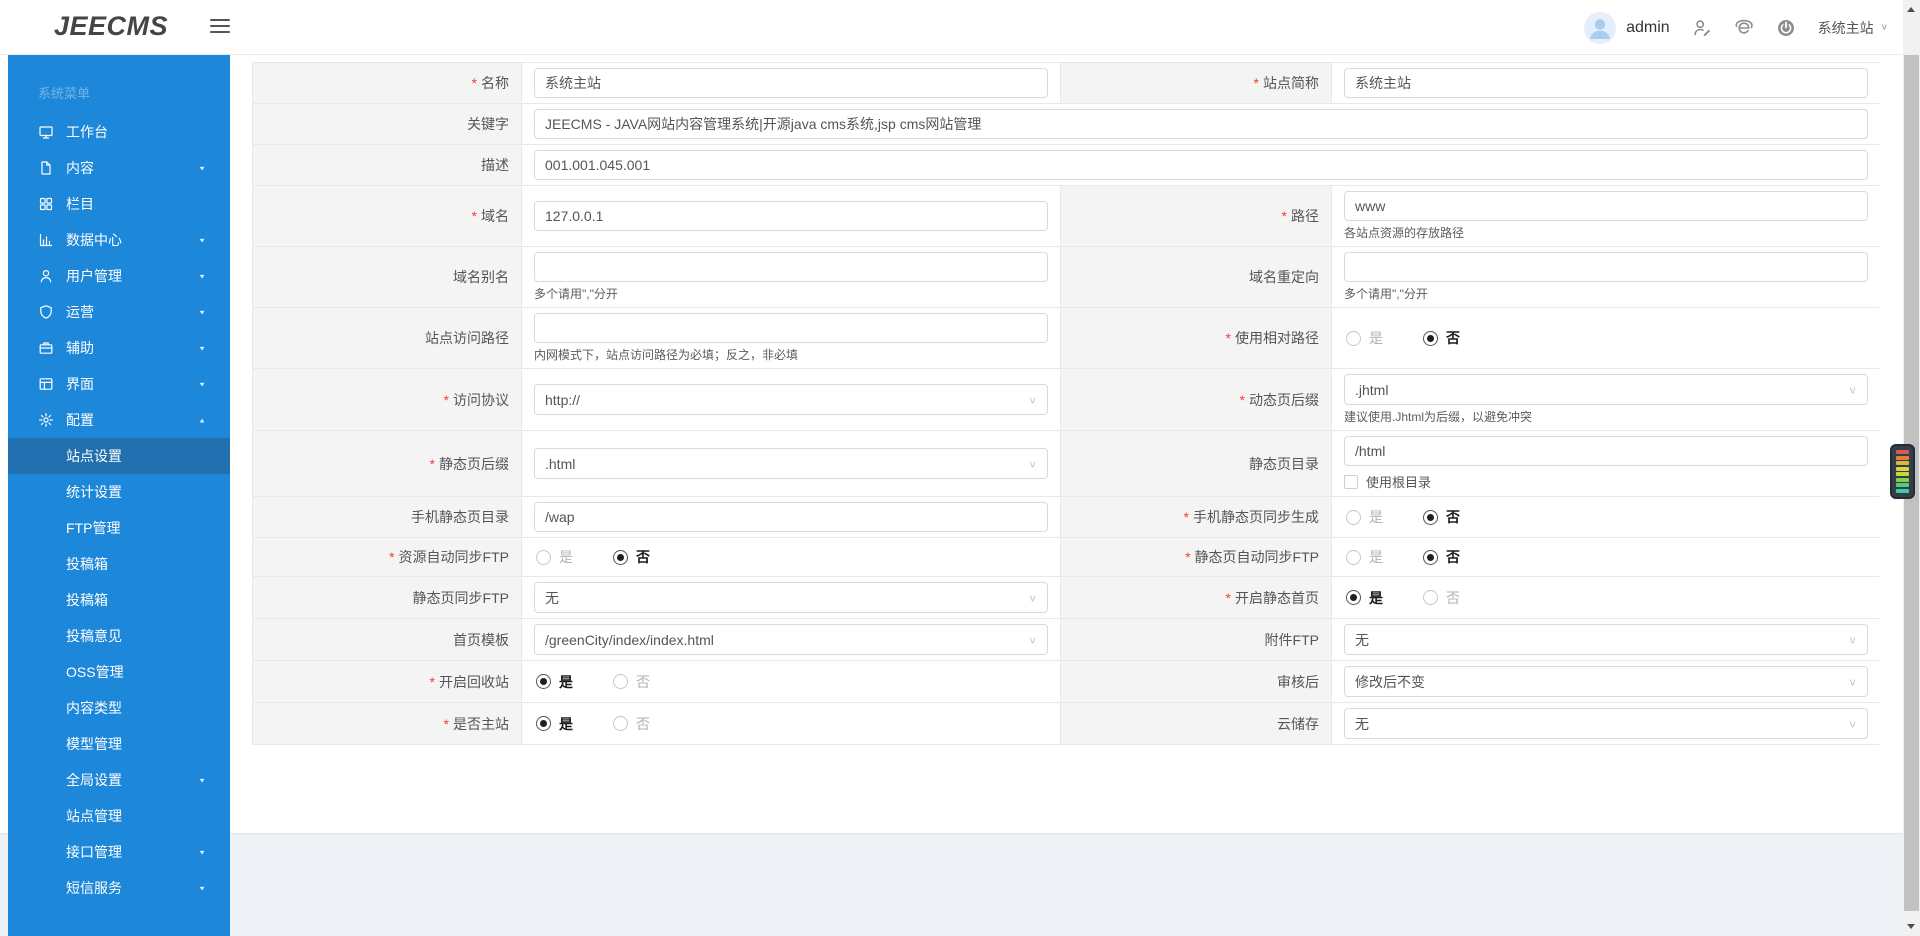  What do you see at coordinates (460, 597) in the screenshot?
I see `form-label-text: 静态页同步FTP` at bounding box center [460, 597].